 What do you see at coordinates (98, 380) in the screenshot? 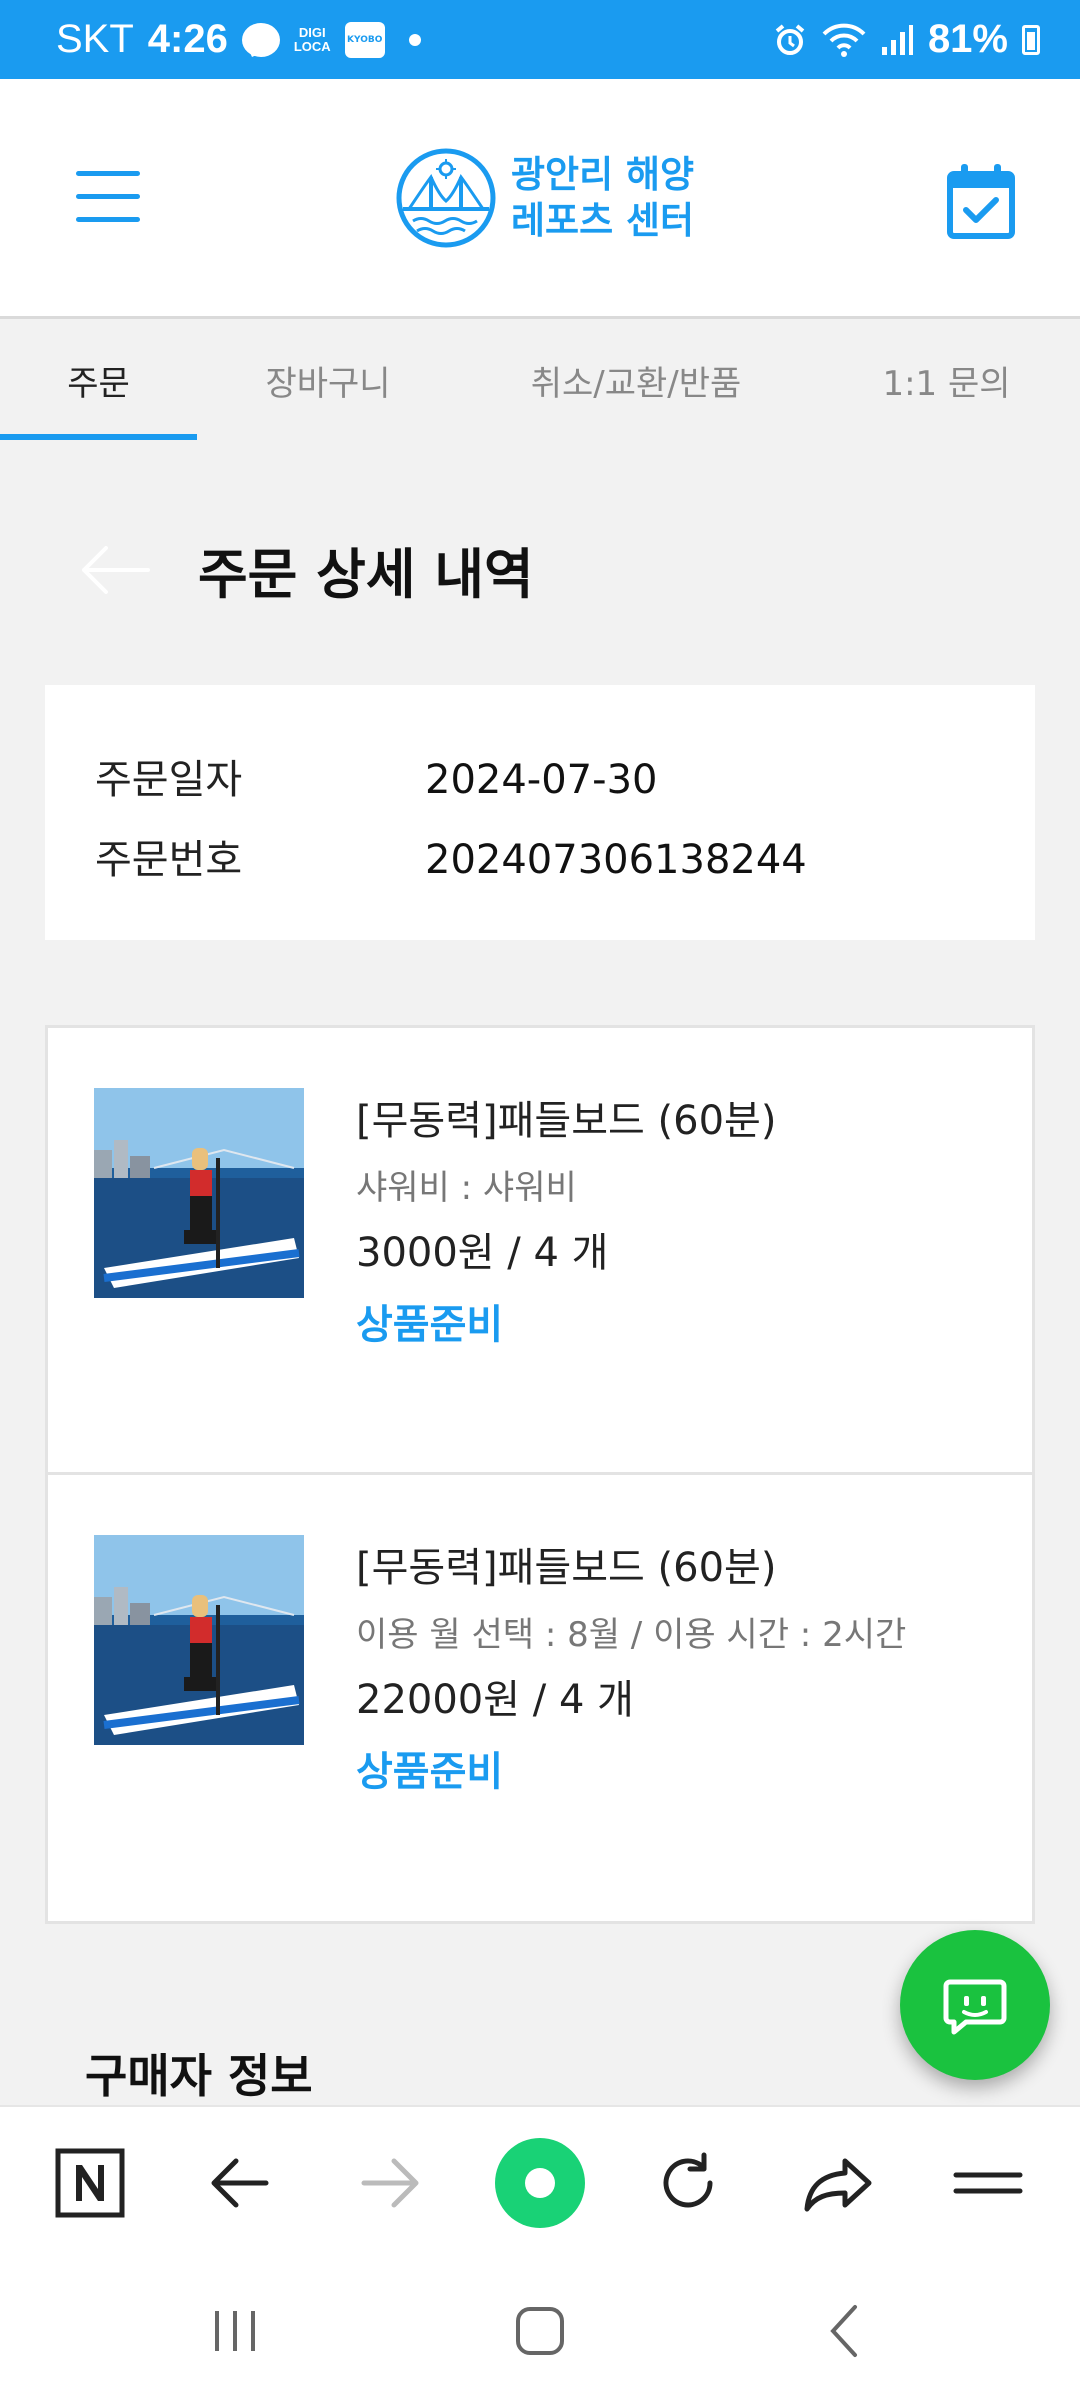
I see `tab-order: 주문` at bounding box center [98, 380].